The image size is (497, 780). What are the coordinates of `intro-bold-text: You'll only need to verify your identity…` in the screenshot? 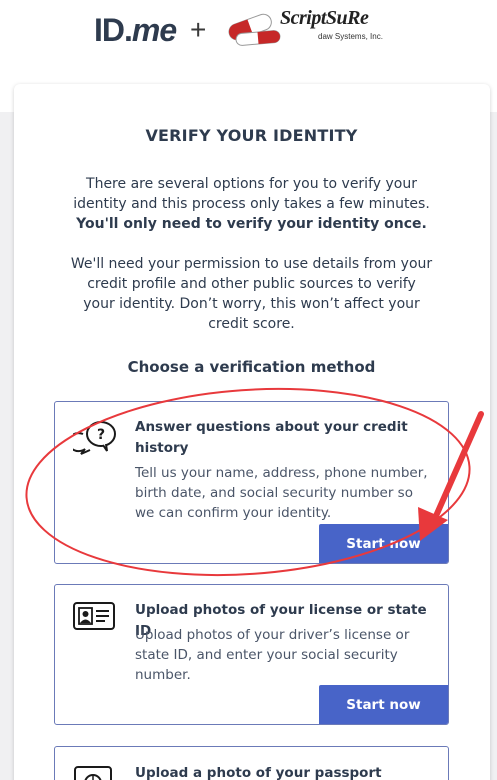 It's located at (251, 224).